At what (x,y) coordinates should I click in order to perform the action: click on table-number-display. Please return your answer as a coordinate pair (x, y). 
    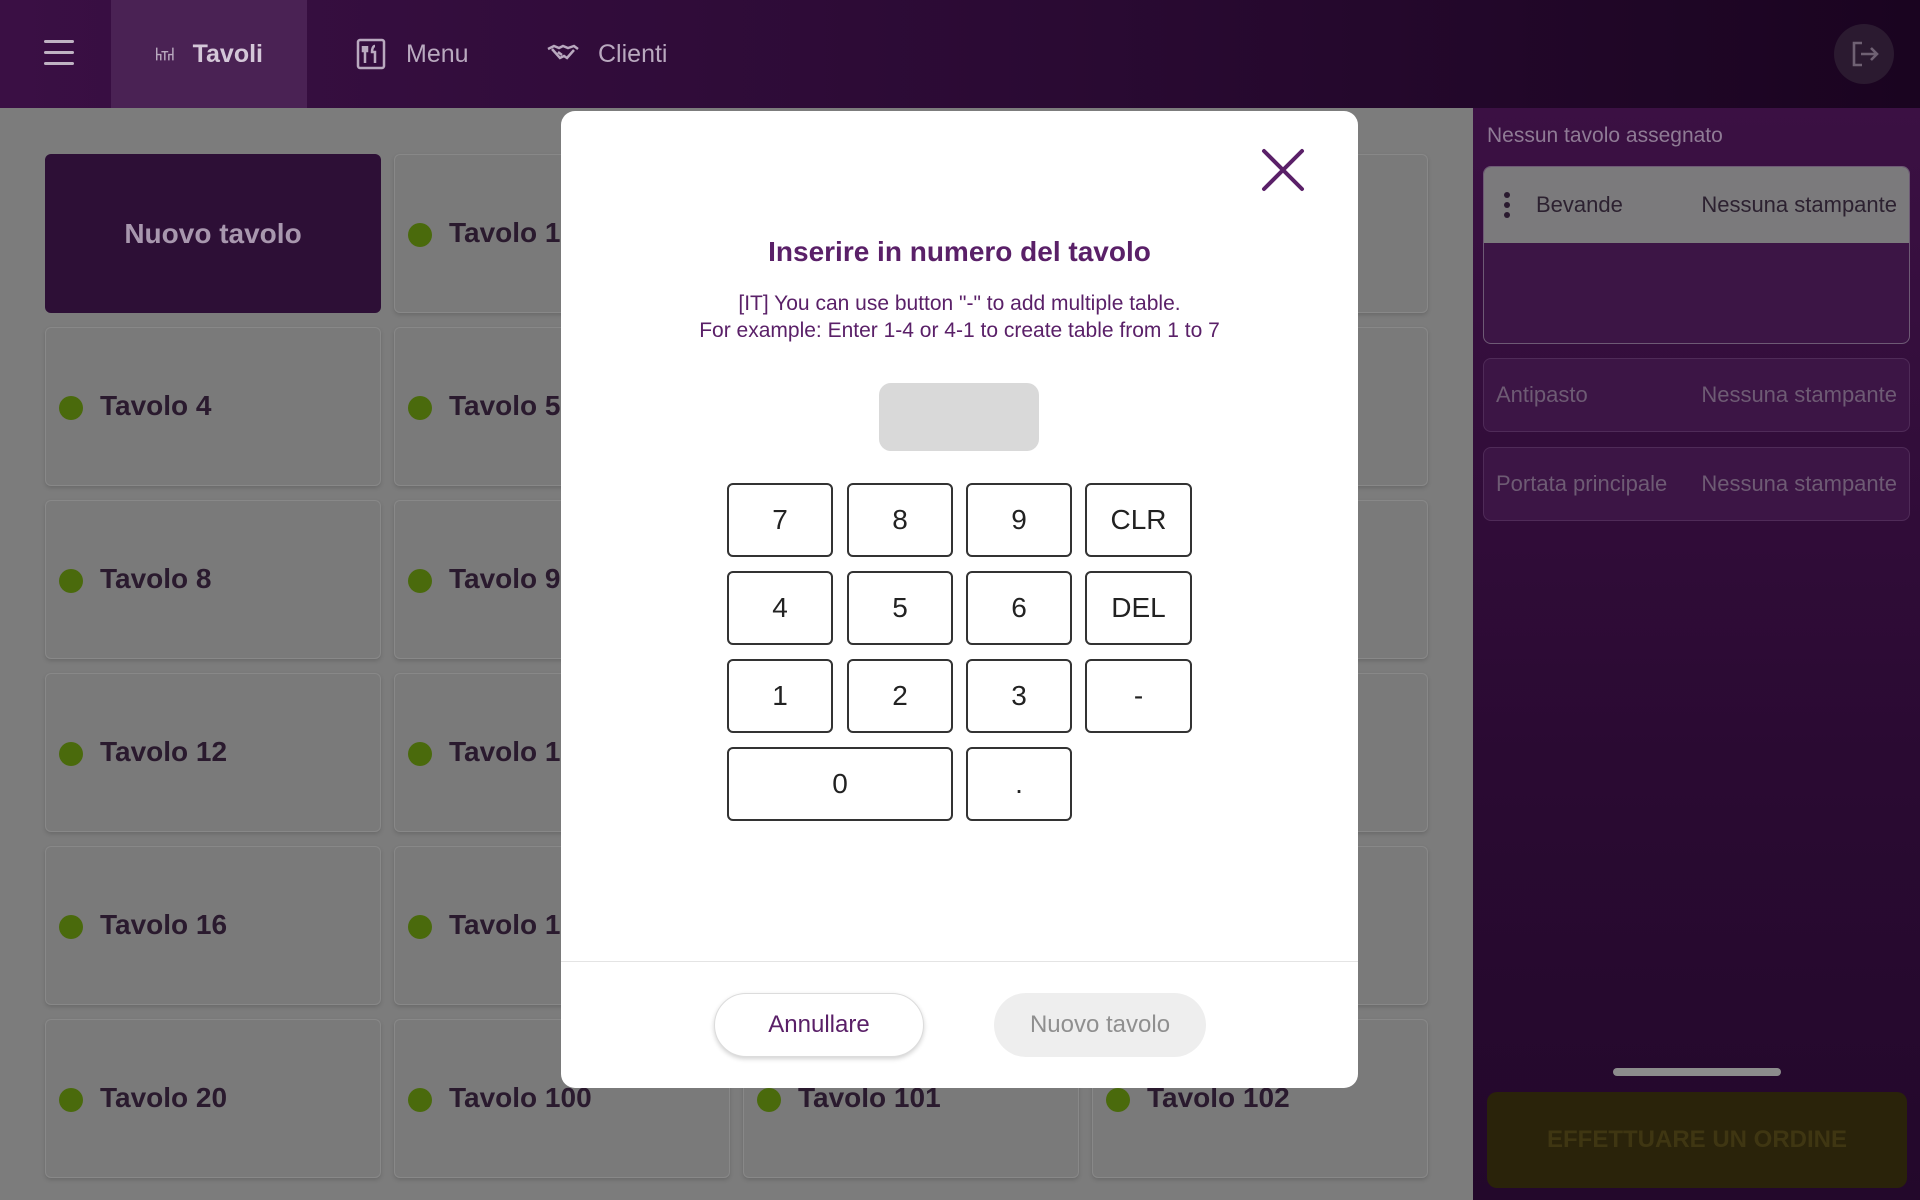
    Looking at the image, I should click on (959, 417).